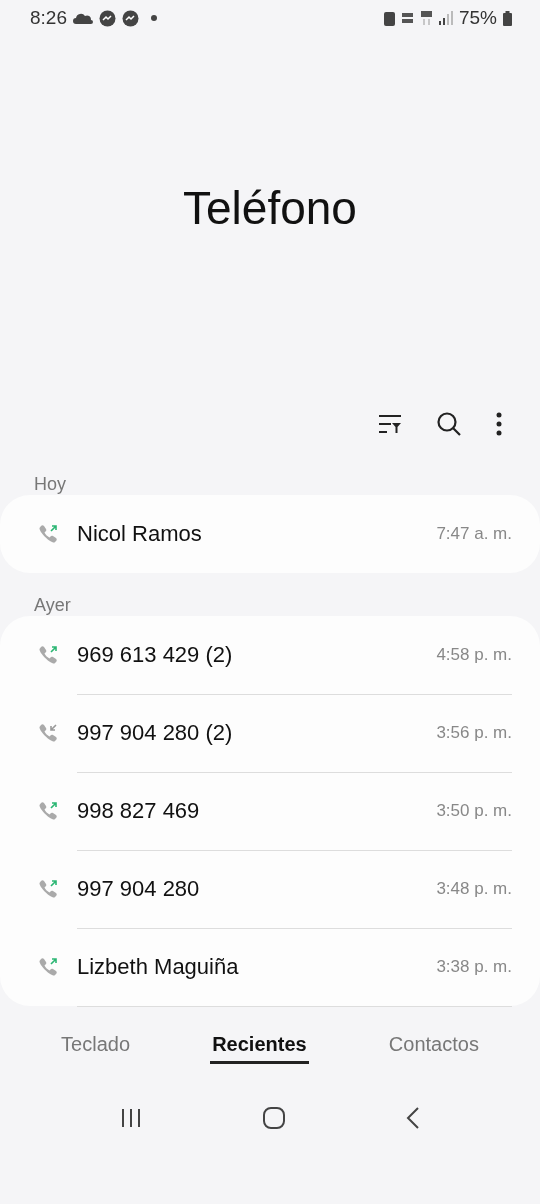  Describe the element at coordinates (259, 1046) in the screenshot. I see `tab: Recientes` at that location.